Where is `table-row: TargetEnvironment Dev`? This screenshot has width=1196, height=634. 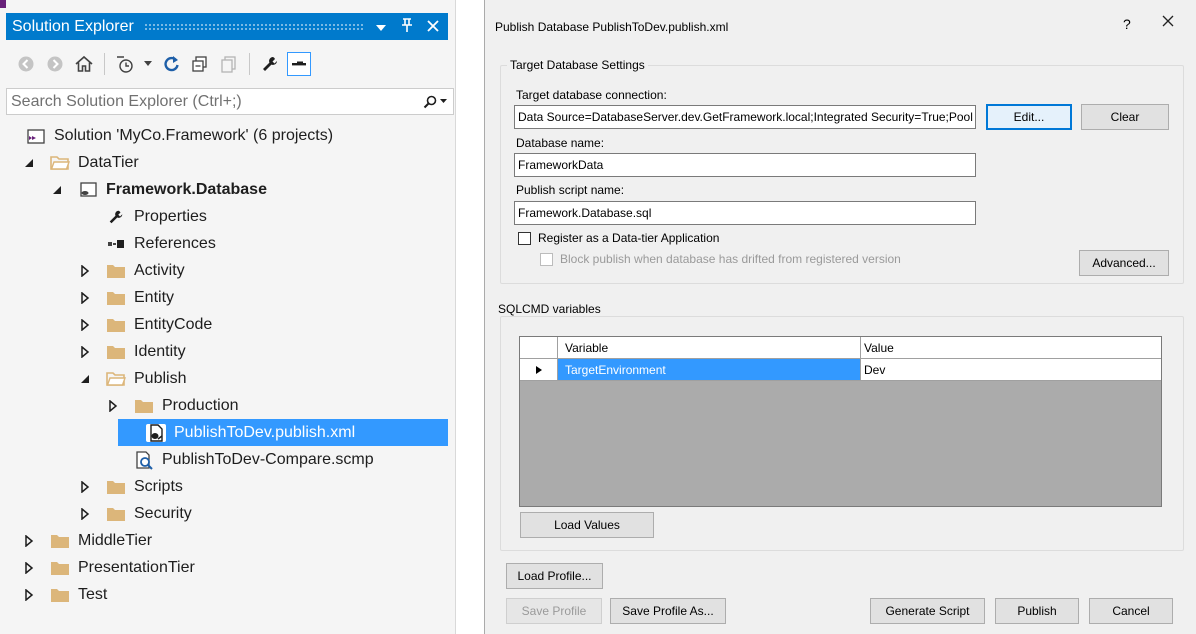 table-row: TargetEnvironment Dev is located at coordinates (840, 370).